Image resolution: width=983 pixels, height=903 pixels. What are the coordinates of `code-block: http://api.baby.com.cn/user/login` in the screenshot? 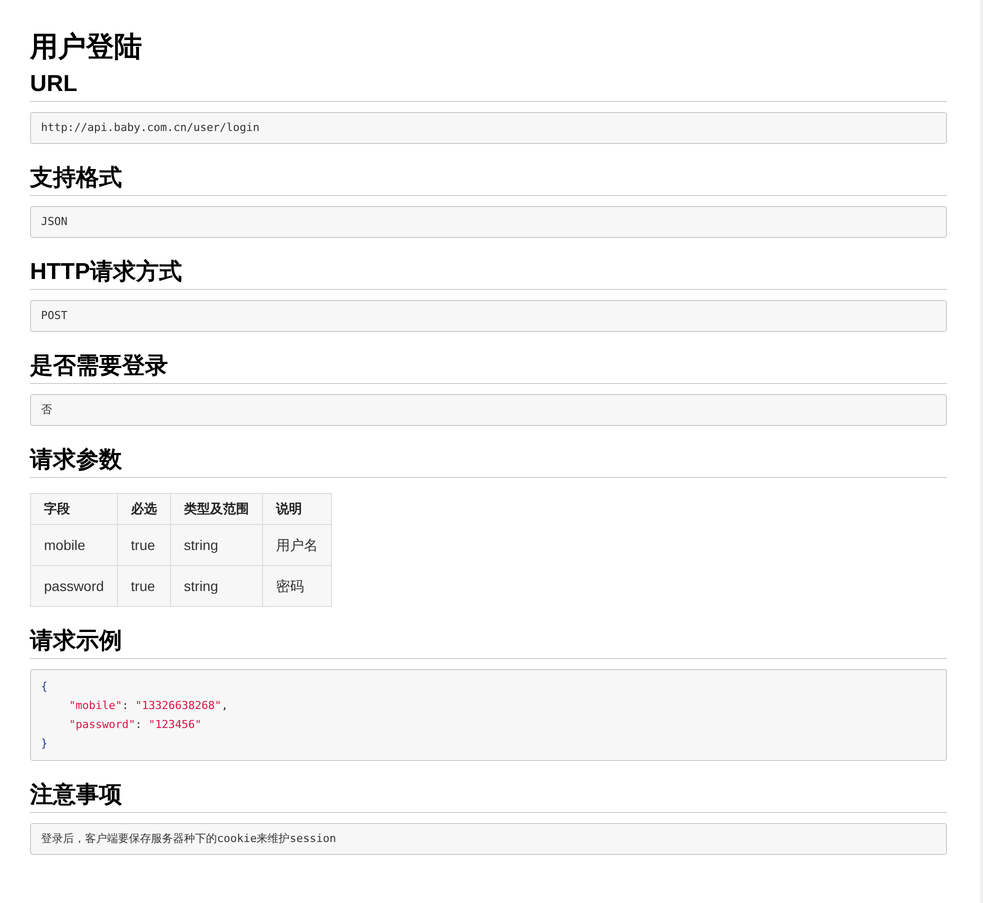 It's located at (488, 128).